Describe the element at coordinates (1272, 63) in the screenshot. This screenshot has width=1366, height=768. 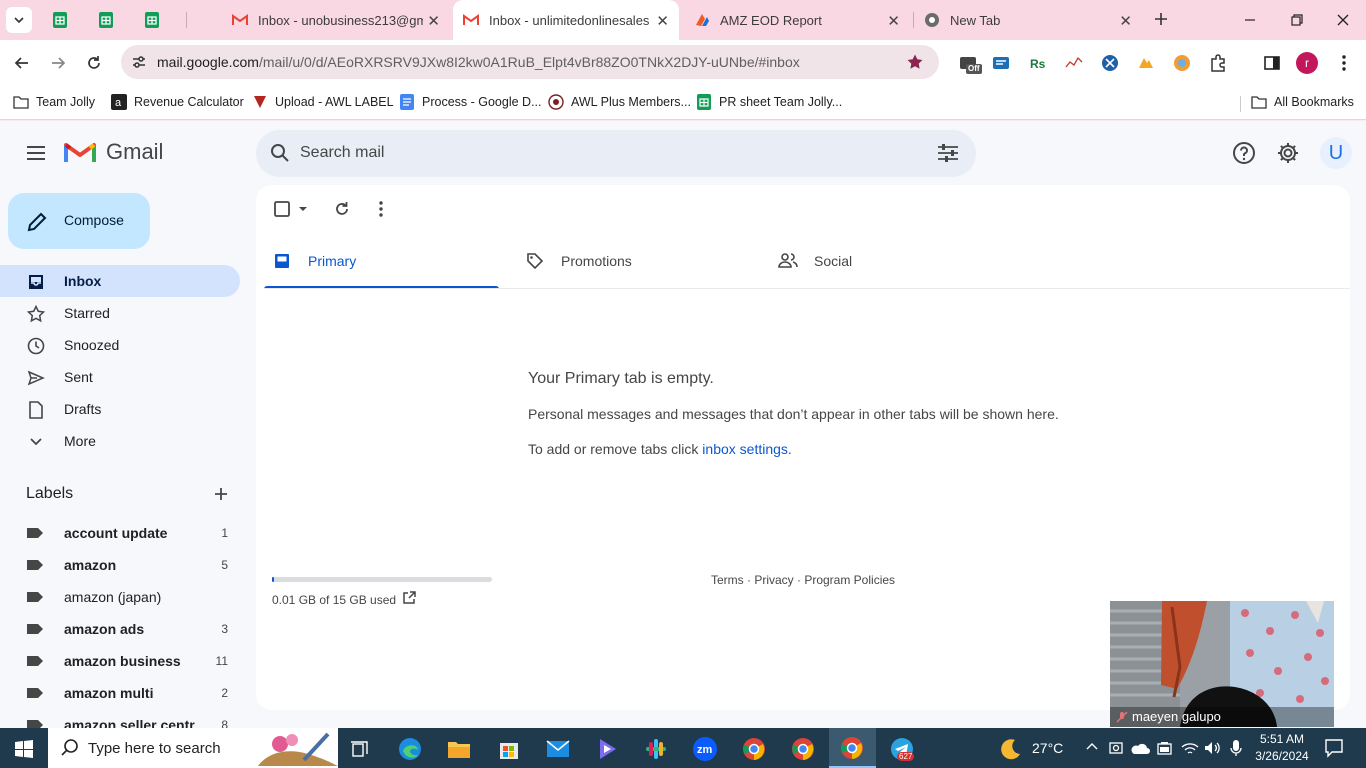
I see `side-panel-button` at that location.